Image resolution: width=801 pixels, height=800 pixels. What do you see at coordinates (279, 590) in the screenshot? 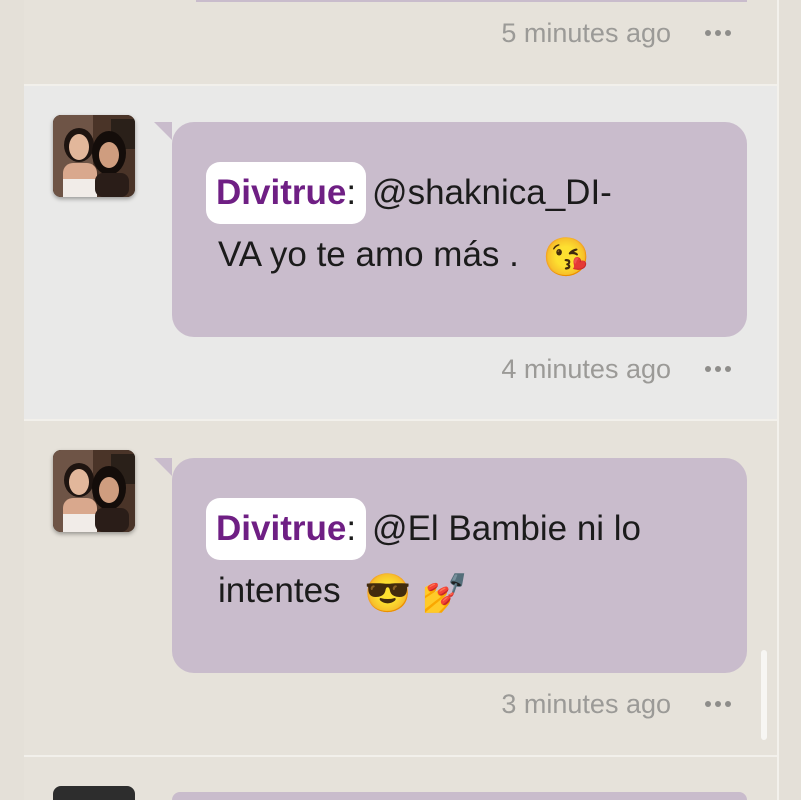
I see `message-text-line2: intentes` at bounding box center [279, 590].